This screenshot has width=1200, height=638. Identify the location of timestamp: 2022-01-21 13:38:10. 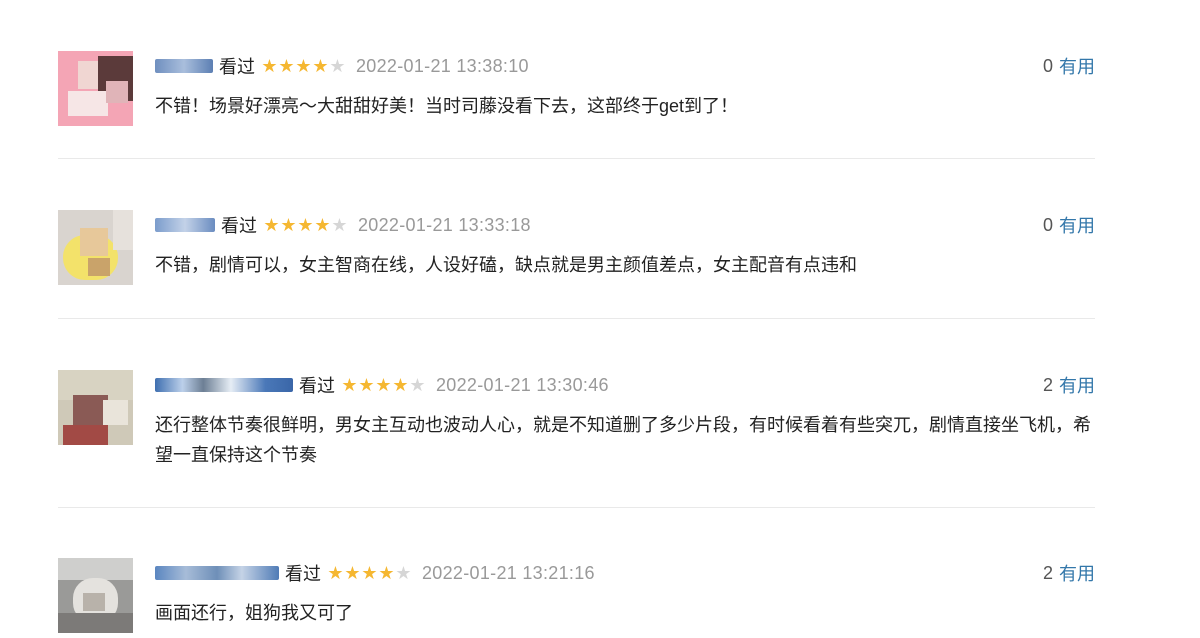
(442, 65).